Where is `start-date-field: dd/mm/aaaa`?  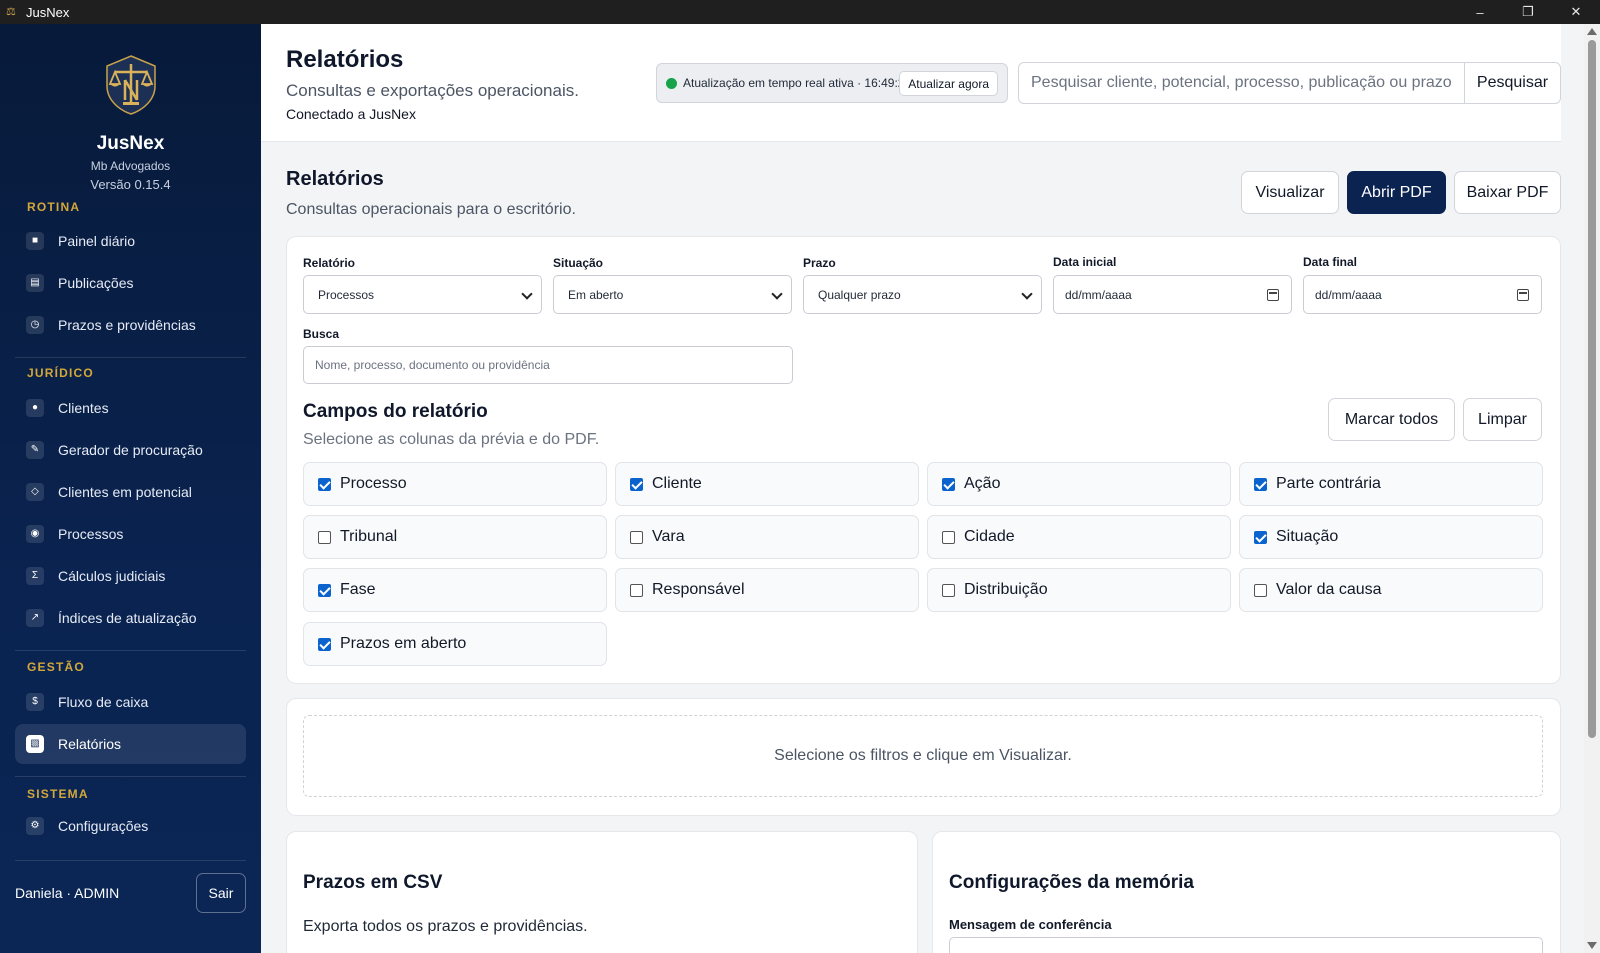
start-date-field: dd/mm/aaaa is located at coordinates (1172, 294).